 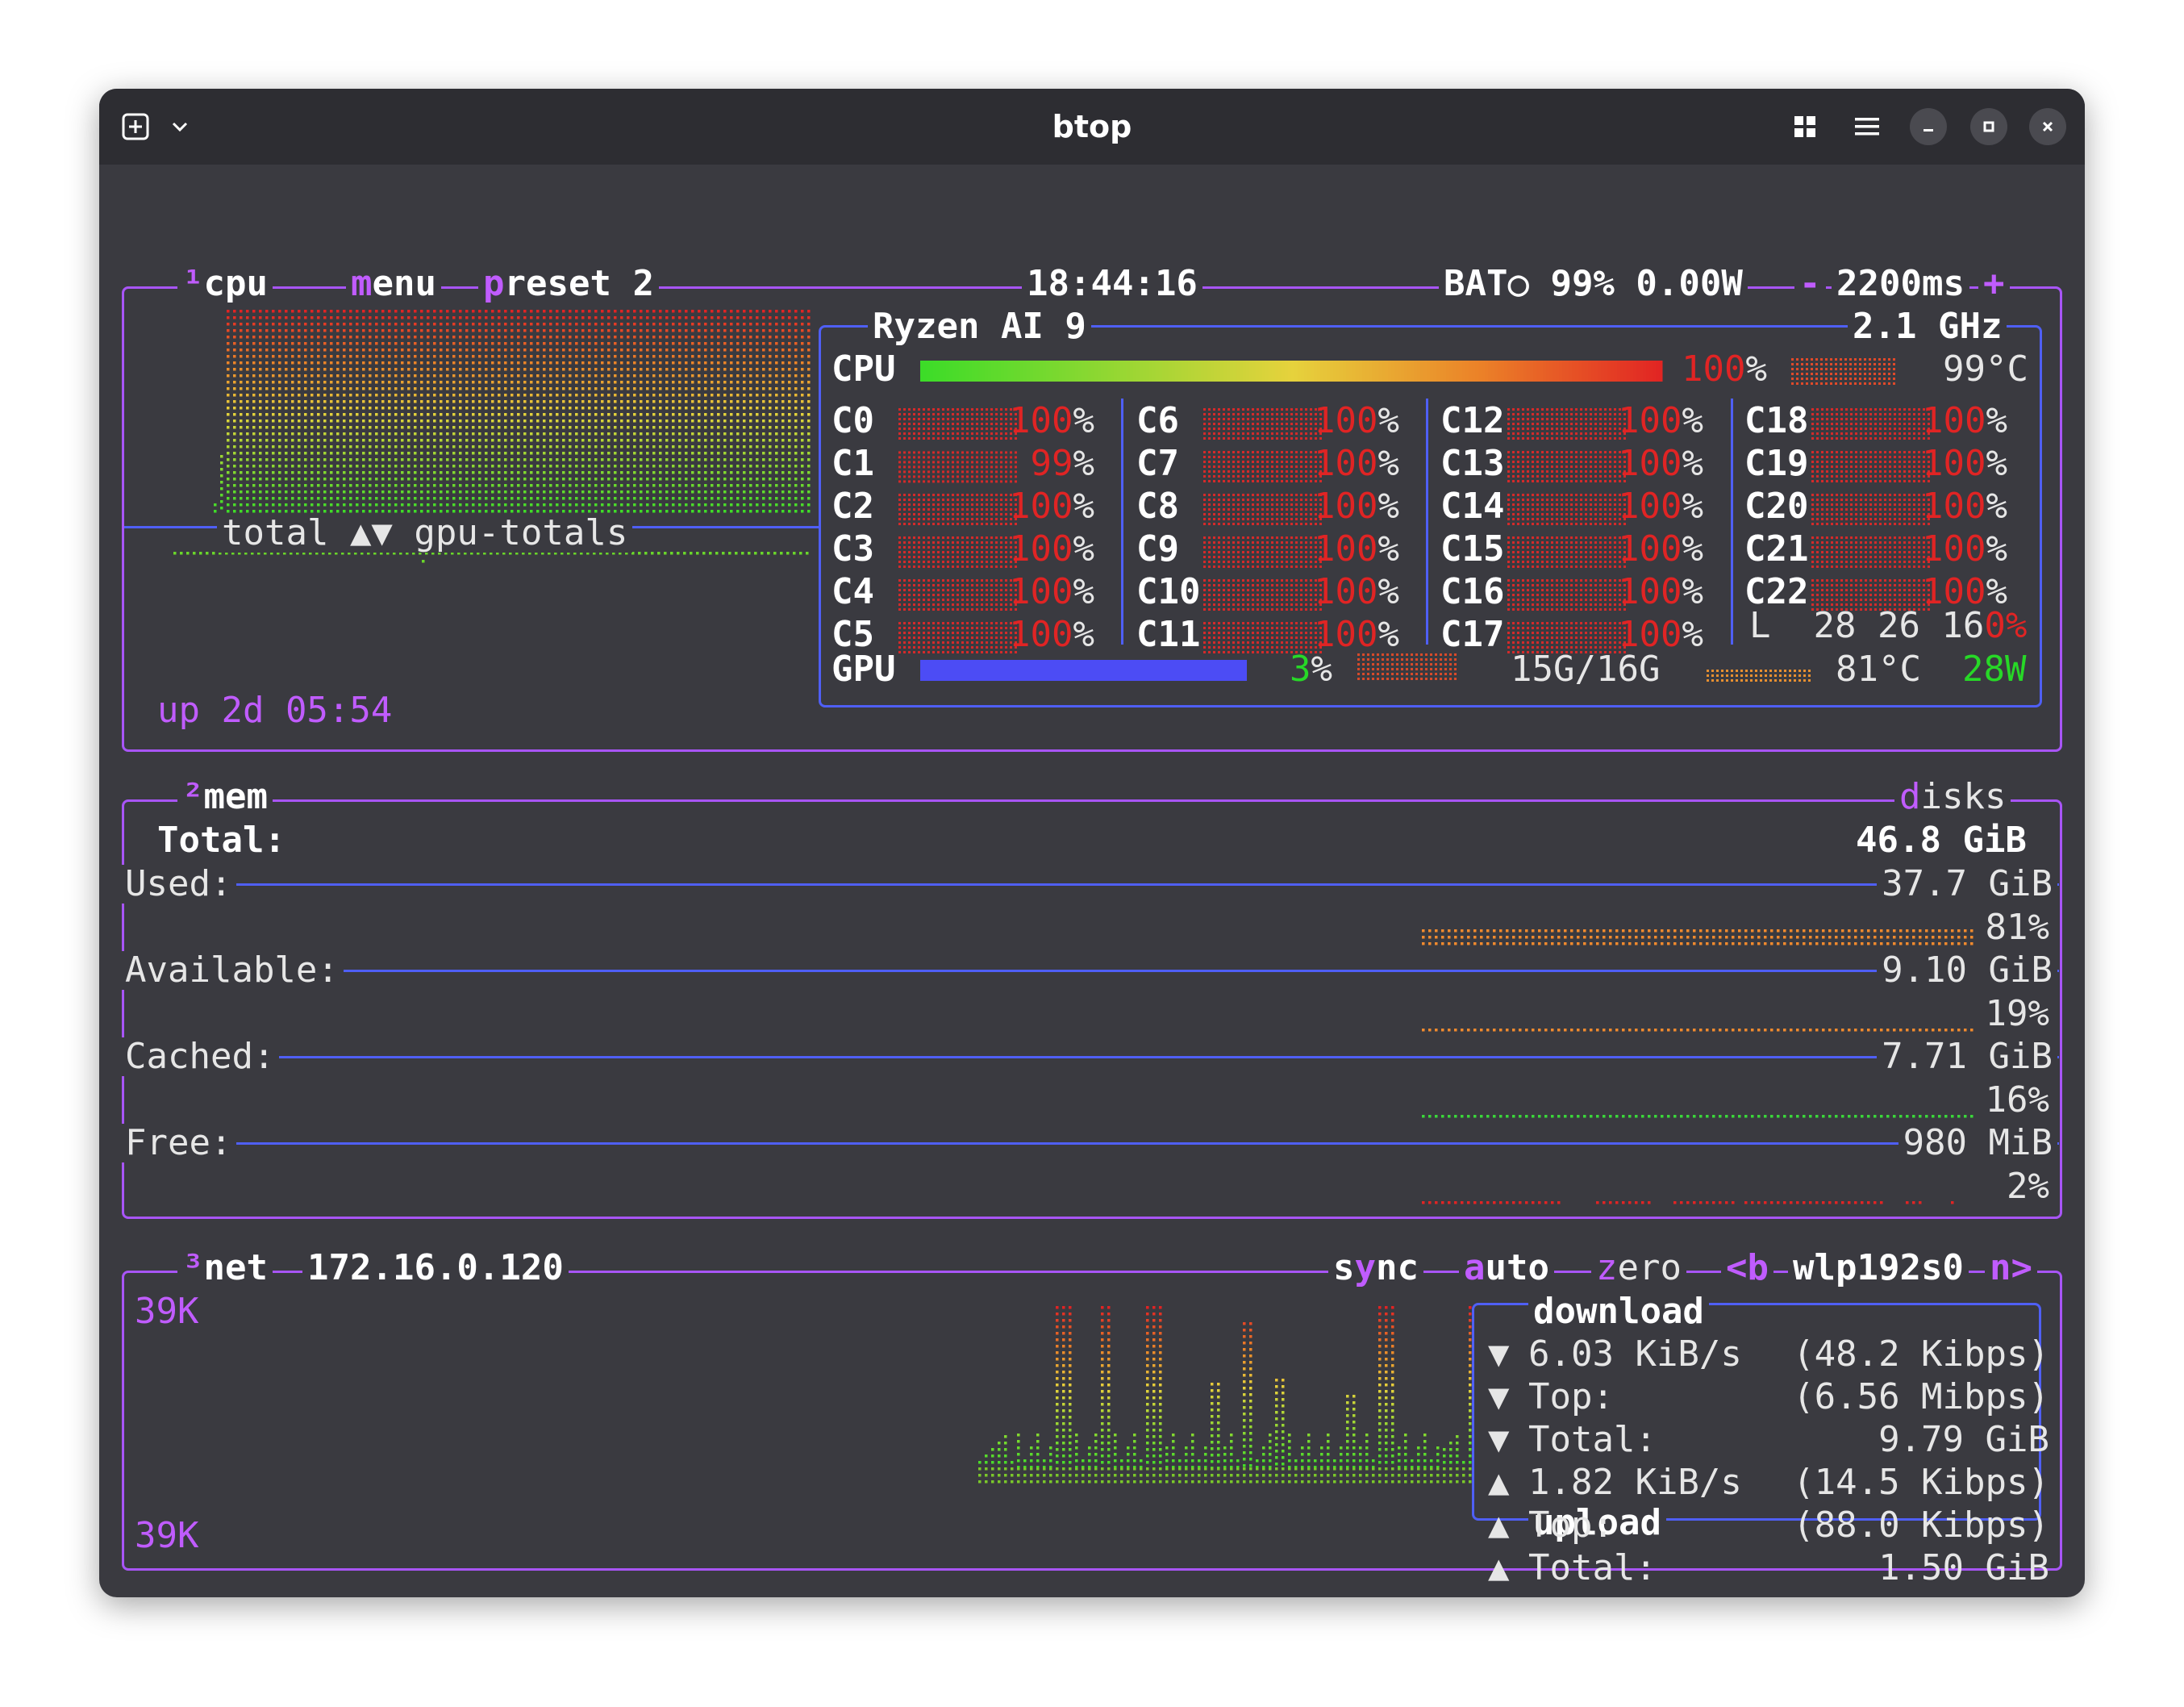 I want to click on load-values: 28 26 16, so click(x=1899, y=625).